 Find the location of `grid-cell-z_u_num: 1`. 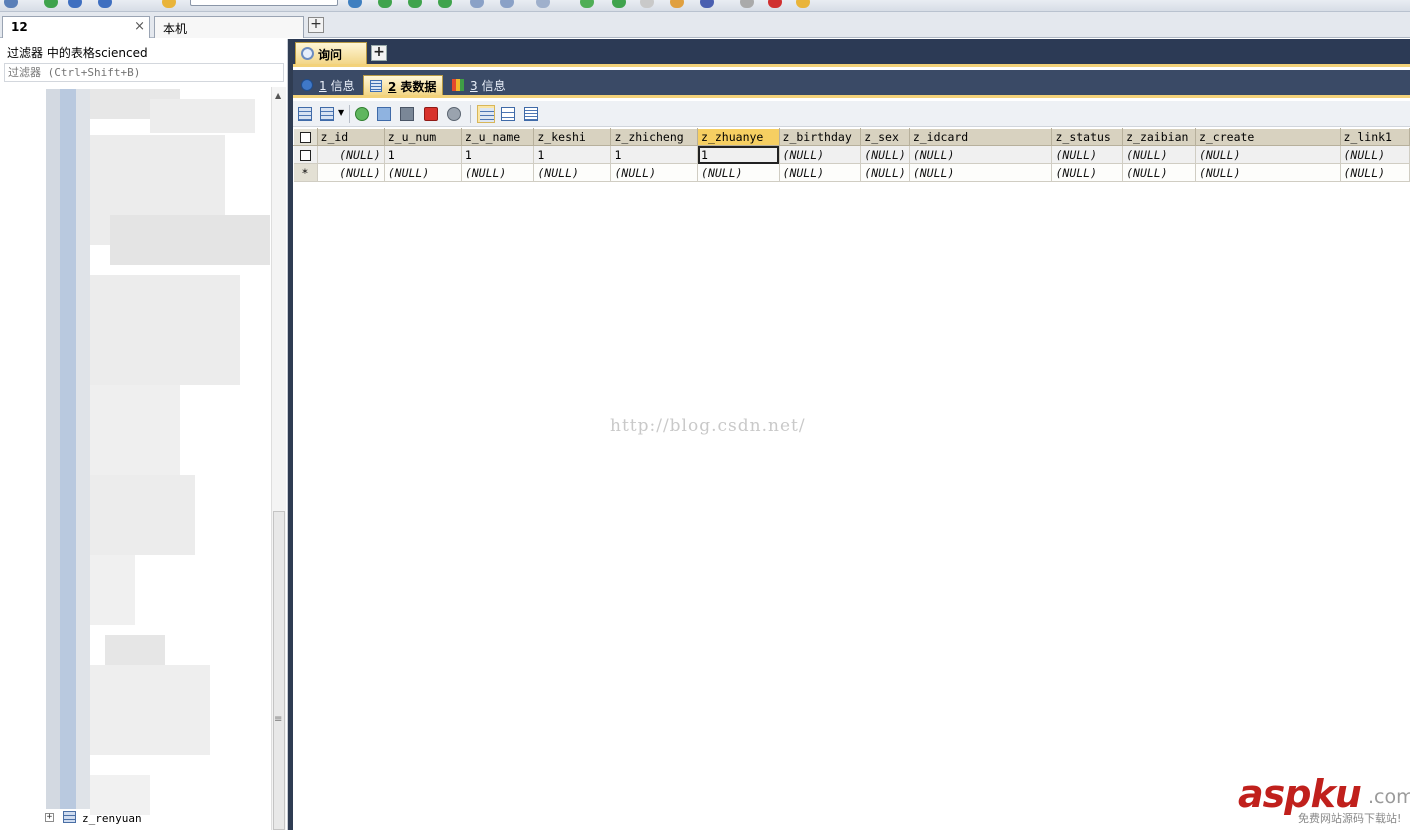

grid-cell-z_u_num: 1 is located at coordinates (423, 154).